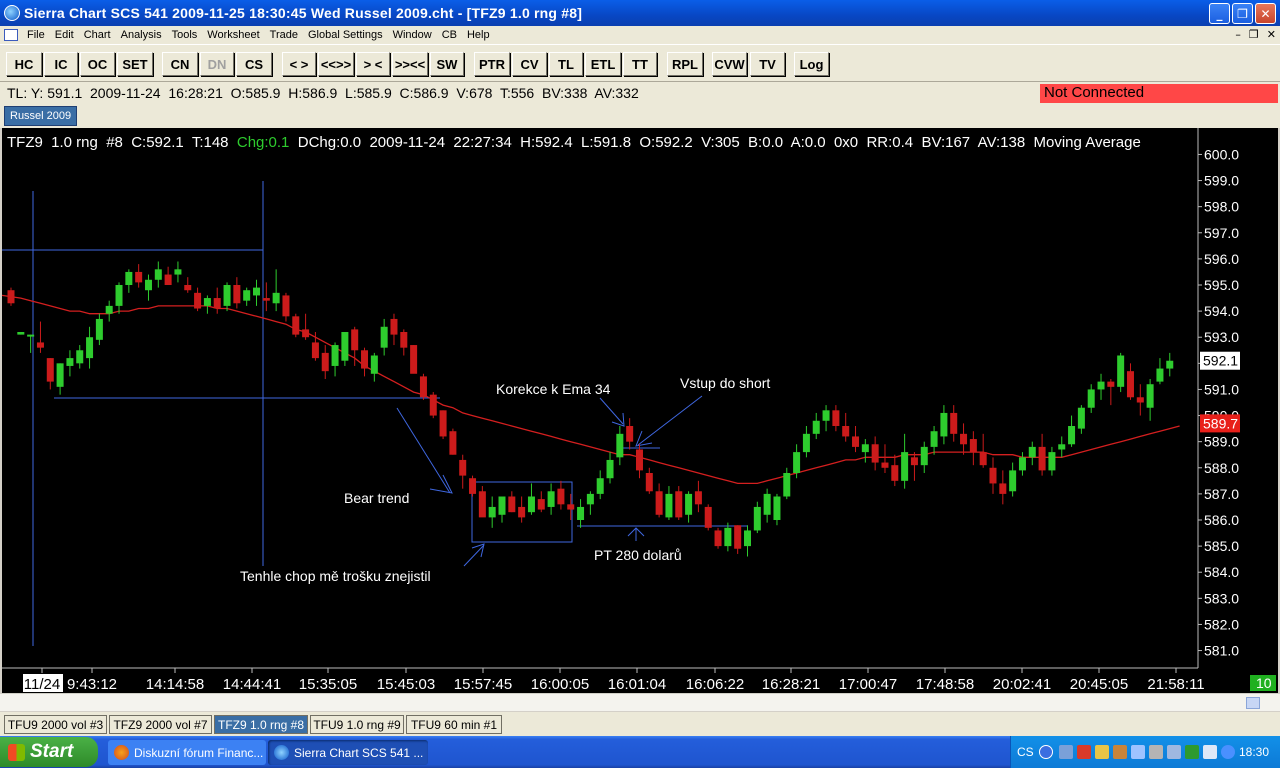 The image size is (1280, 768). What do you see at coordinates (529, 64) in the screenshot?
I see `cv-button: CV` at bounding box center [529, 64].